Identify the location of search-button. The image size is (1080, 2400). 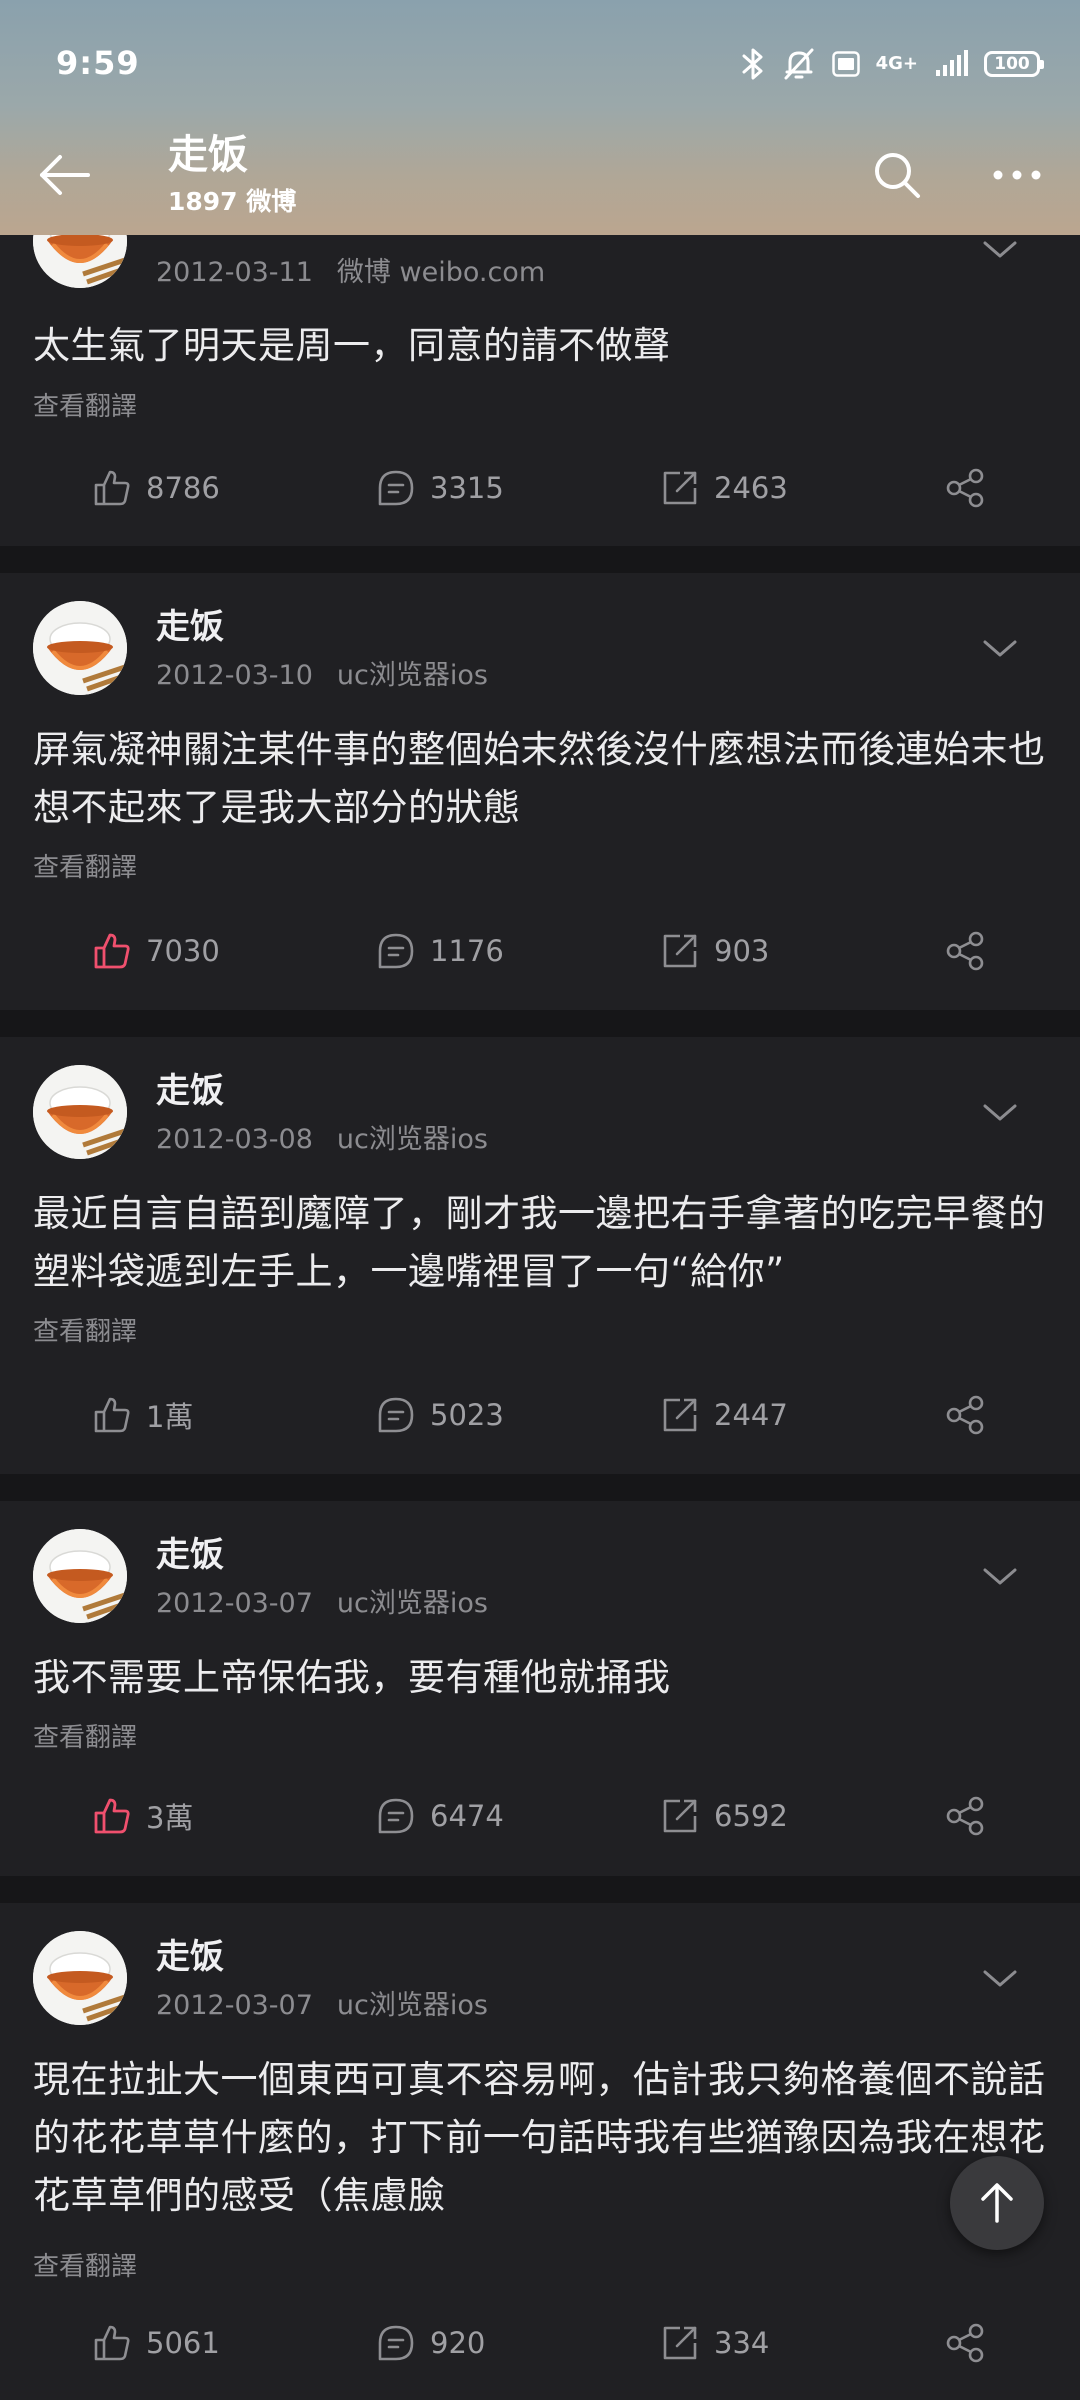
(897, 175).